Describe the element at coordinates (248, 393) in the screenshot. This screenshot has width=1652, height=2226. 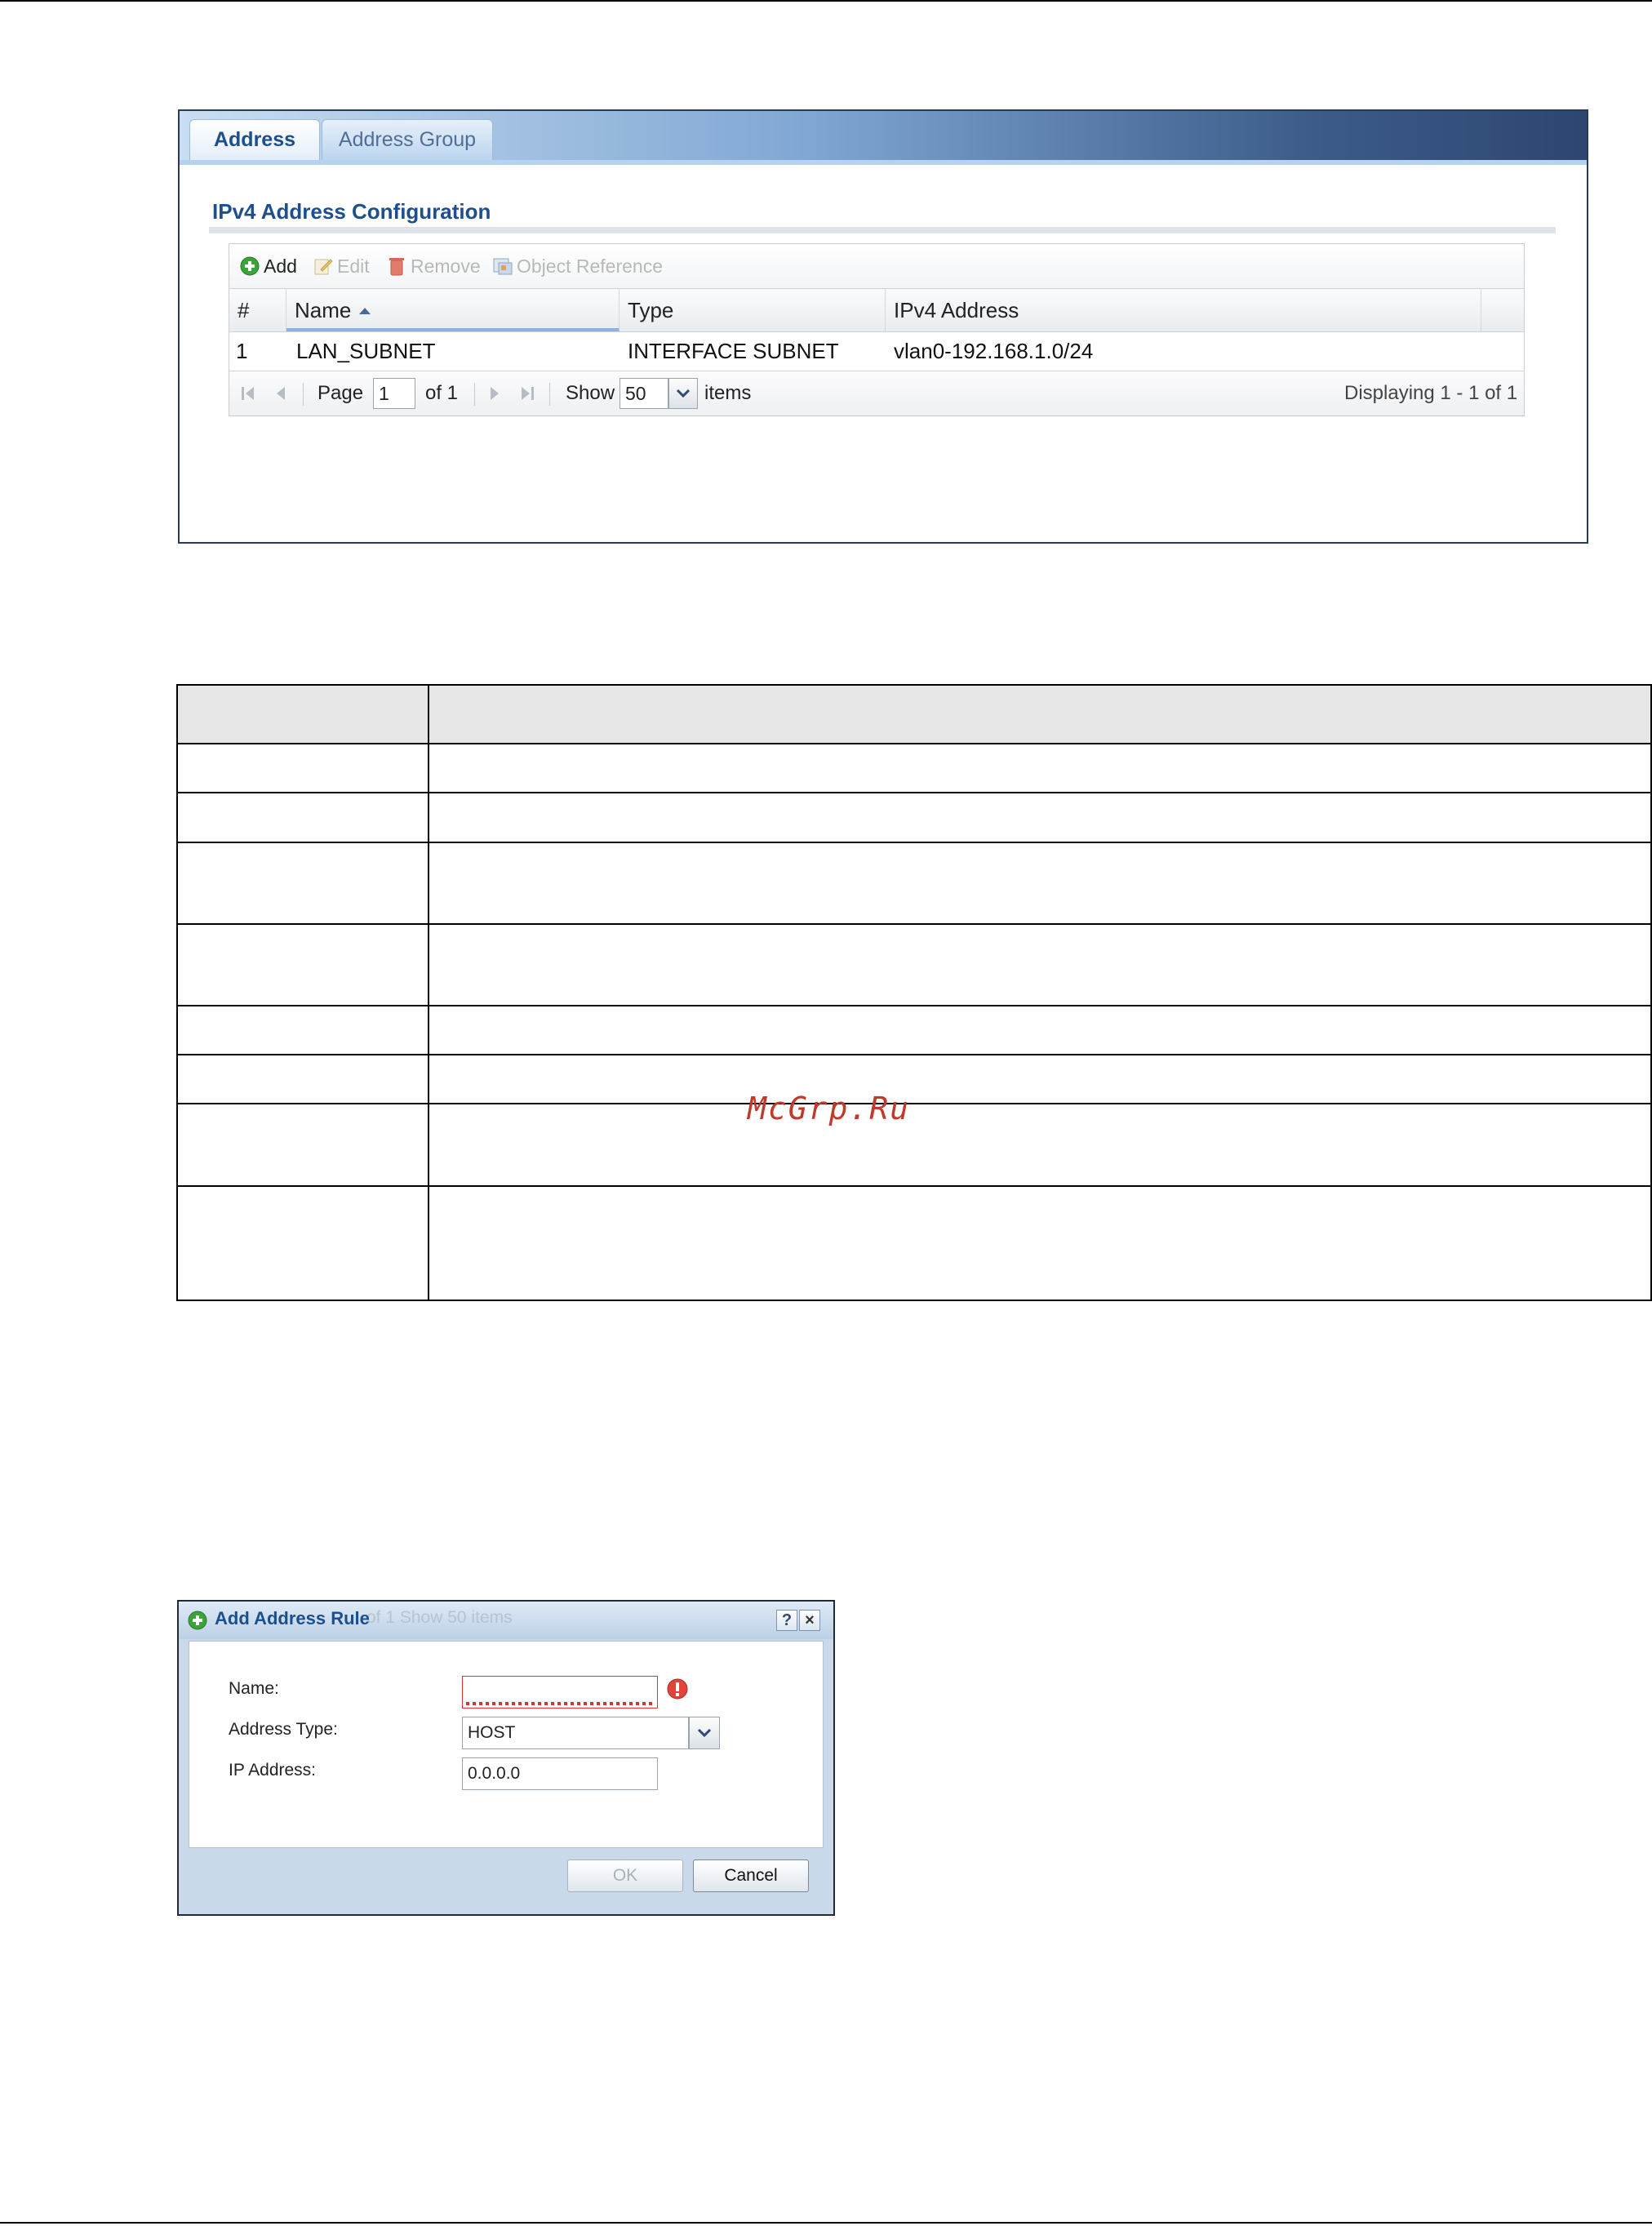
I see `first-page-icon` at that location.